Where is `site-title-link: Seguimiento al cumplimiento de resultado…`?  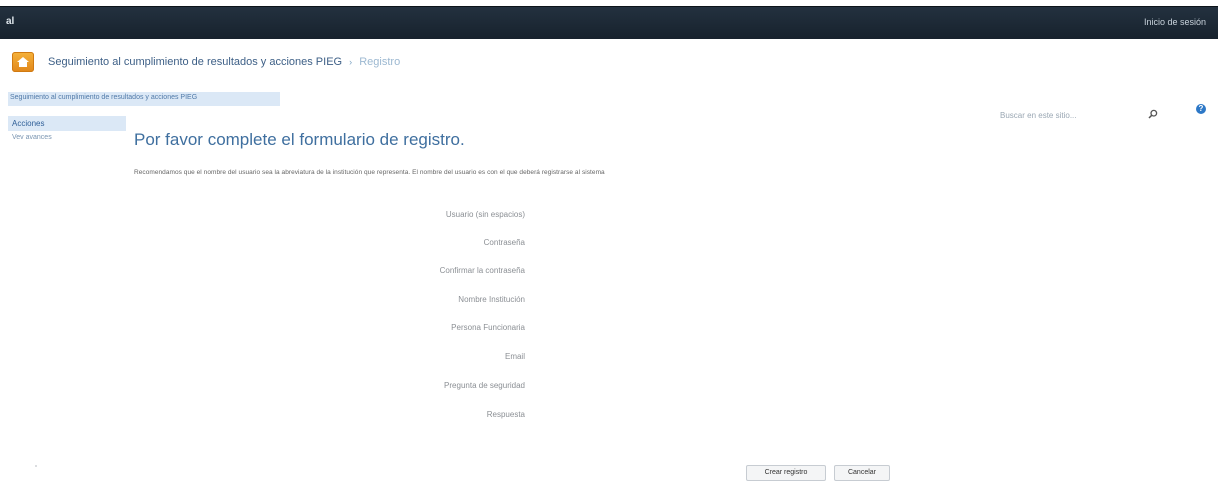 site-title-link: Seguimiento al cumplimiento de resultado… is located at coordinates (195, 62).